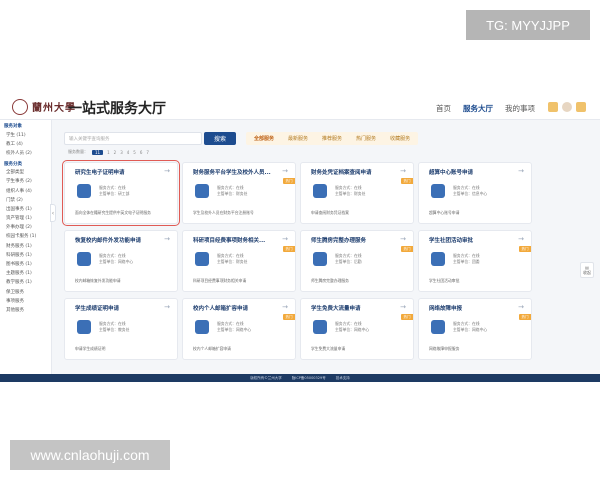 This screenshot has width=600, height=480. I want to click on sidebar-item: 教学服务 (1), so click(25, 282).